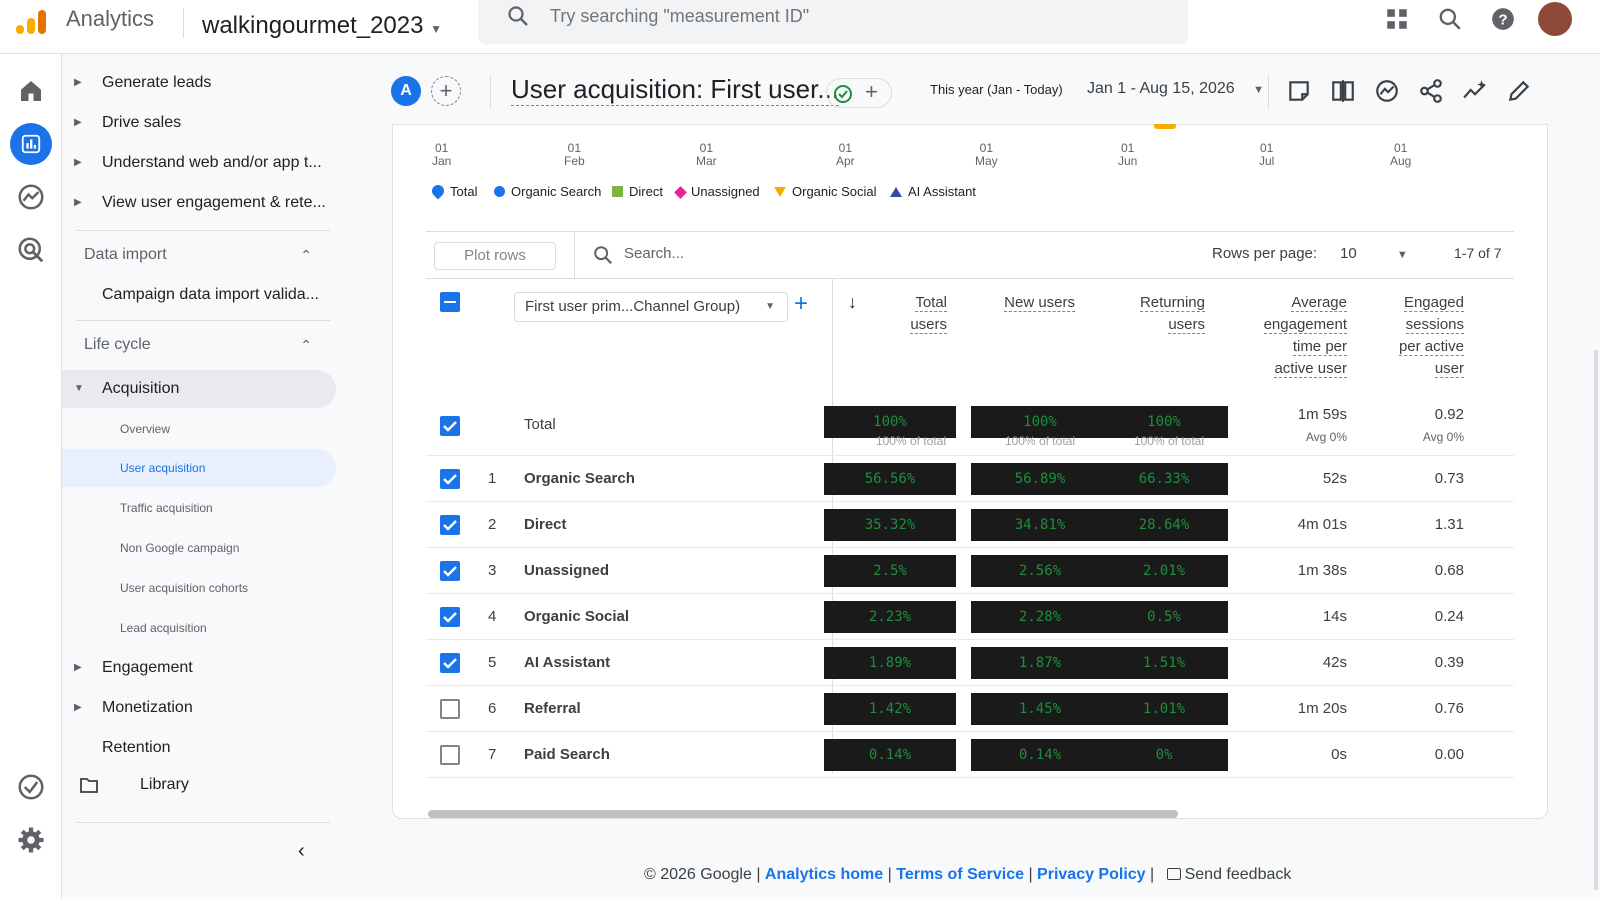 This screenshot has height=899, width=1600. Describe the element at coordinates (1374, 253) in the screenshot. I see `rows-per-page-select: 10 ▼` at that location.